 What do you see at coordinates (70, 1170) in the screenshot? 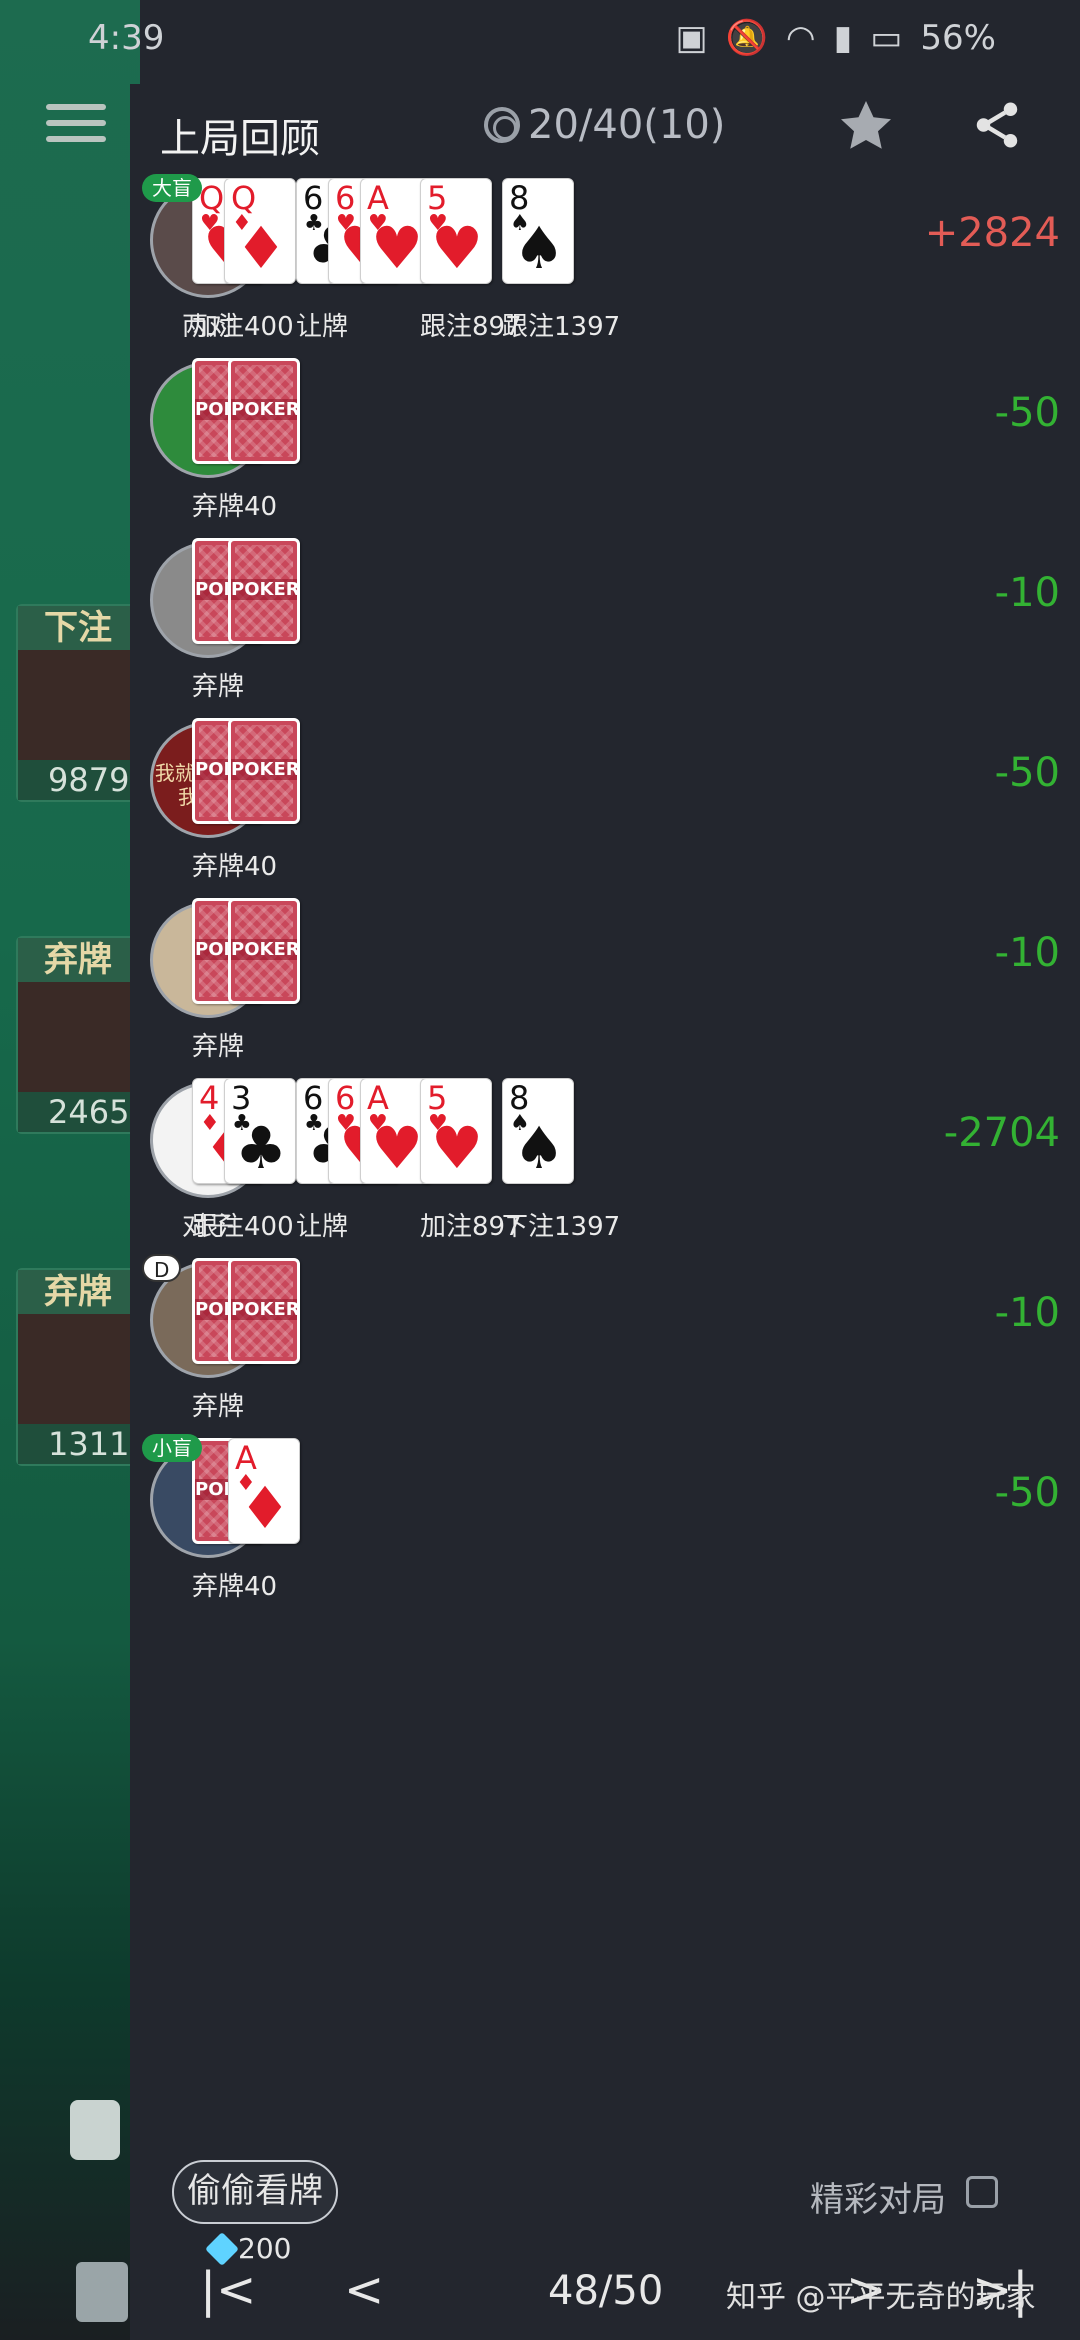
I see `table-background` at bounding box center [70, 1170].